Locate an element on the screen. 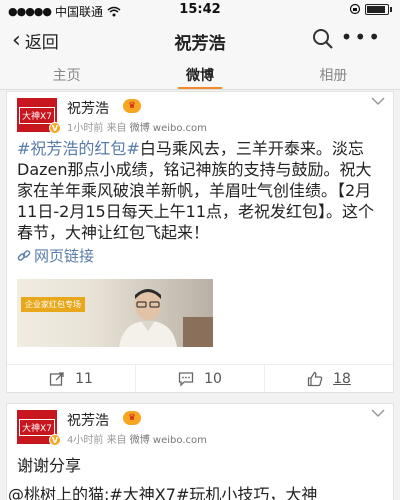  post-text: 谢谢分享 is located at coordinates (49, 465).